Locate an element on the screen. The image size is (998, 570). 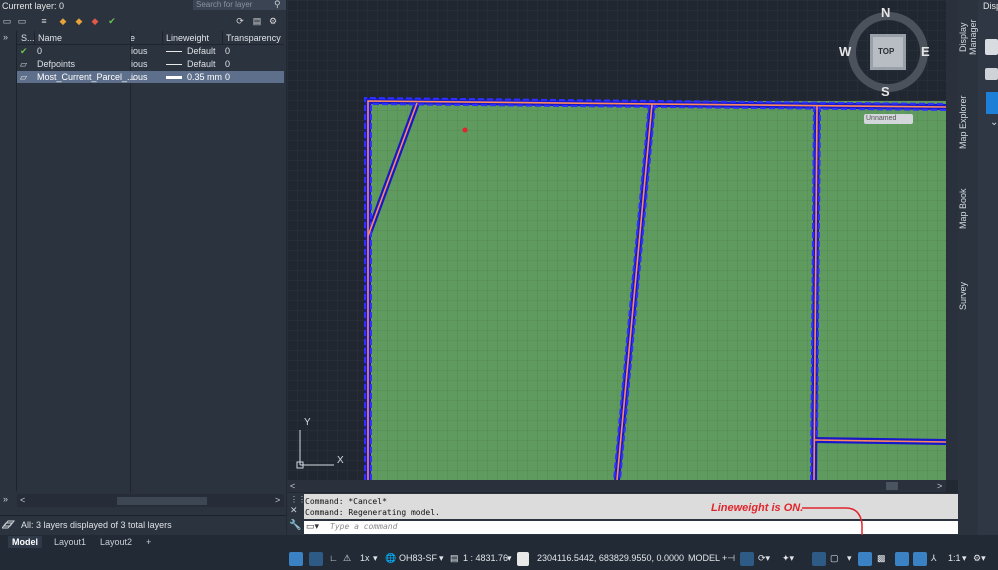
annotation-scale: 1x is located at coordinates (365, 558).